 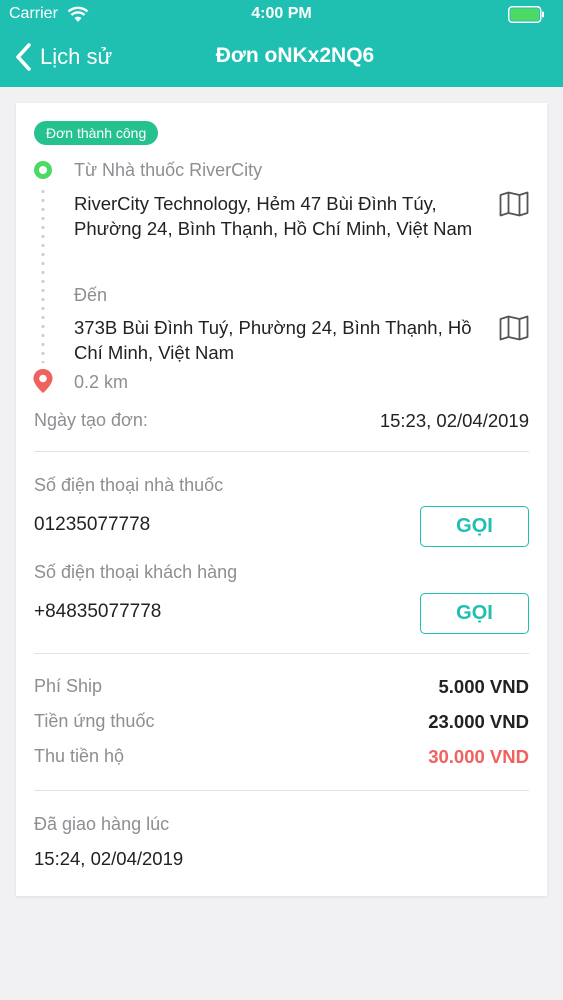 I want to click on ship-fee-label: Phí Ship, so click(x=68, y=686).